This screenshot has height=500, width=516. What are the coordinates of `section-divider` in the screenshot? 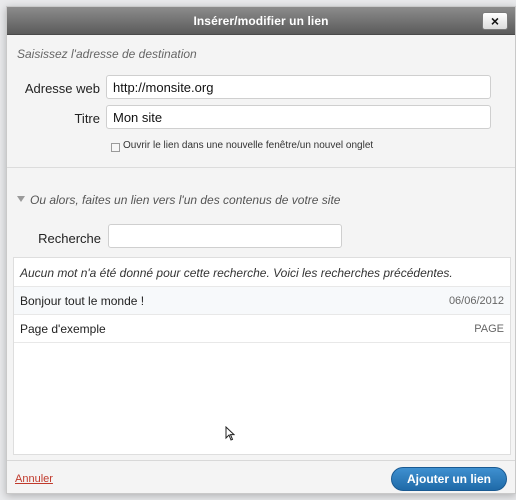 It's located at (261, 167).